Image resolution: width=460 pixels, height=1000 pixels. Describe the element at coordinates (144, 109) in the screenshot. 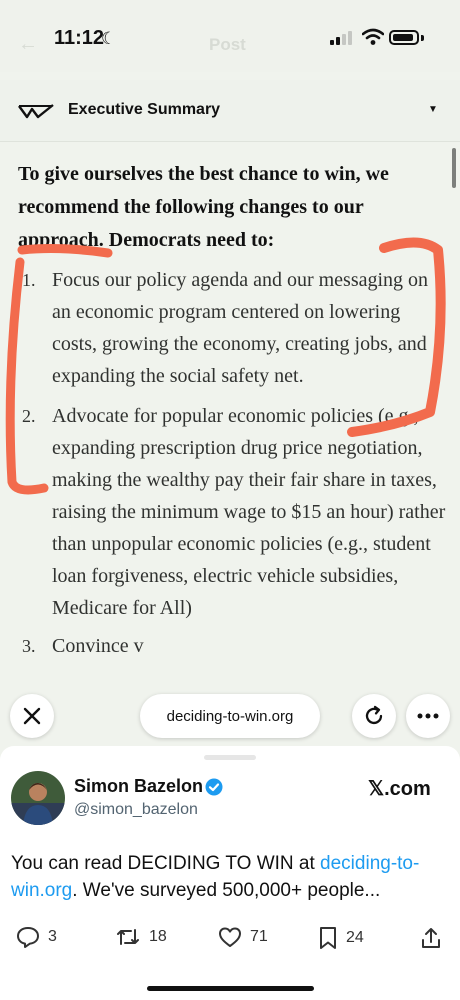

I see `section-title: Executive Summary` at that location.